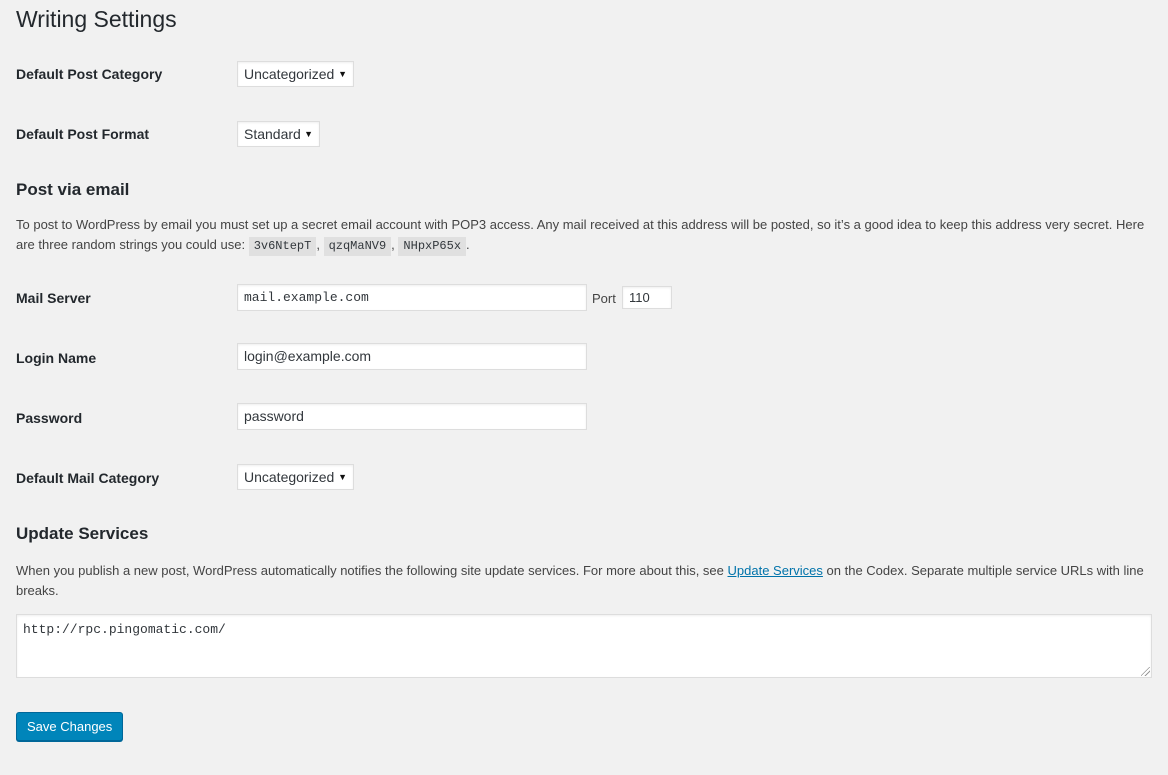 This screenshot has width=1168, height=775. What do you see at coordinates (82, 533) in the screenshot?
I see `update-services-heading: Update Services` at bounding box center [82, 533].